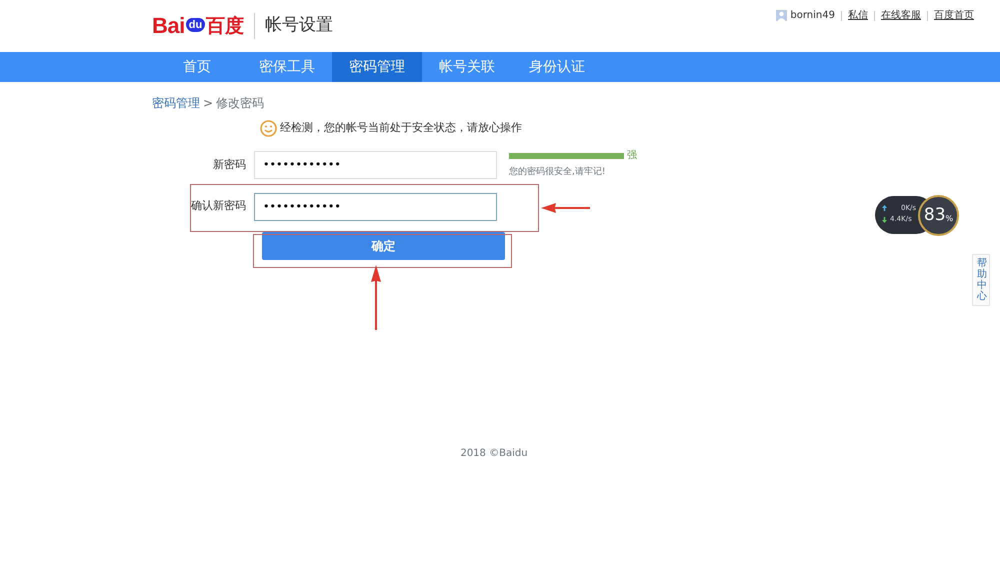 The width and height of the screenshot is (1000, 561). Describe the element at coordinates (494, 454) in the screenshot. I see `footer-copyright: 2018 ©Baidu` at that location.